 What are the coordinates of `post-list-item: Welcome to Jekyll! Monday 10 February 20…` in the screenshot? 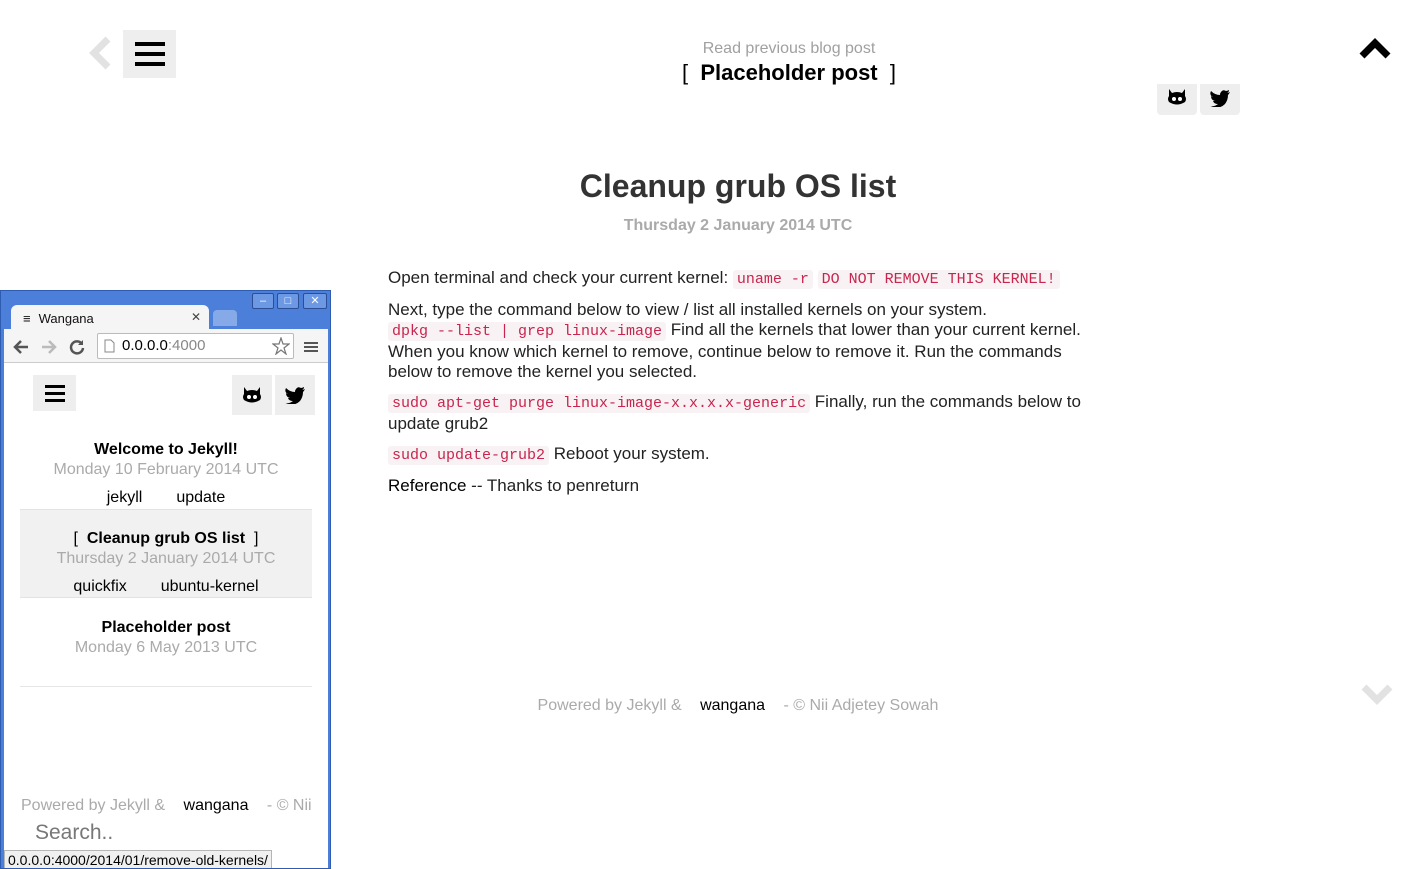 It's located at (166, 474).